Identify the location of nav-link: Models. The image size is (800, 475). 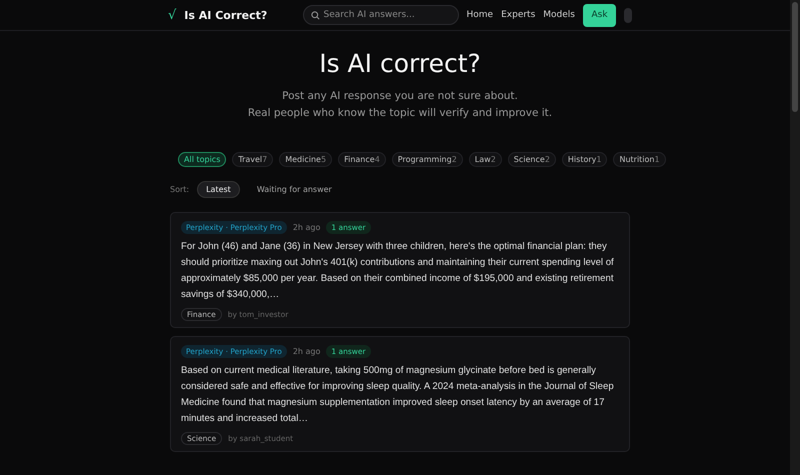
(559, 15).